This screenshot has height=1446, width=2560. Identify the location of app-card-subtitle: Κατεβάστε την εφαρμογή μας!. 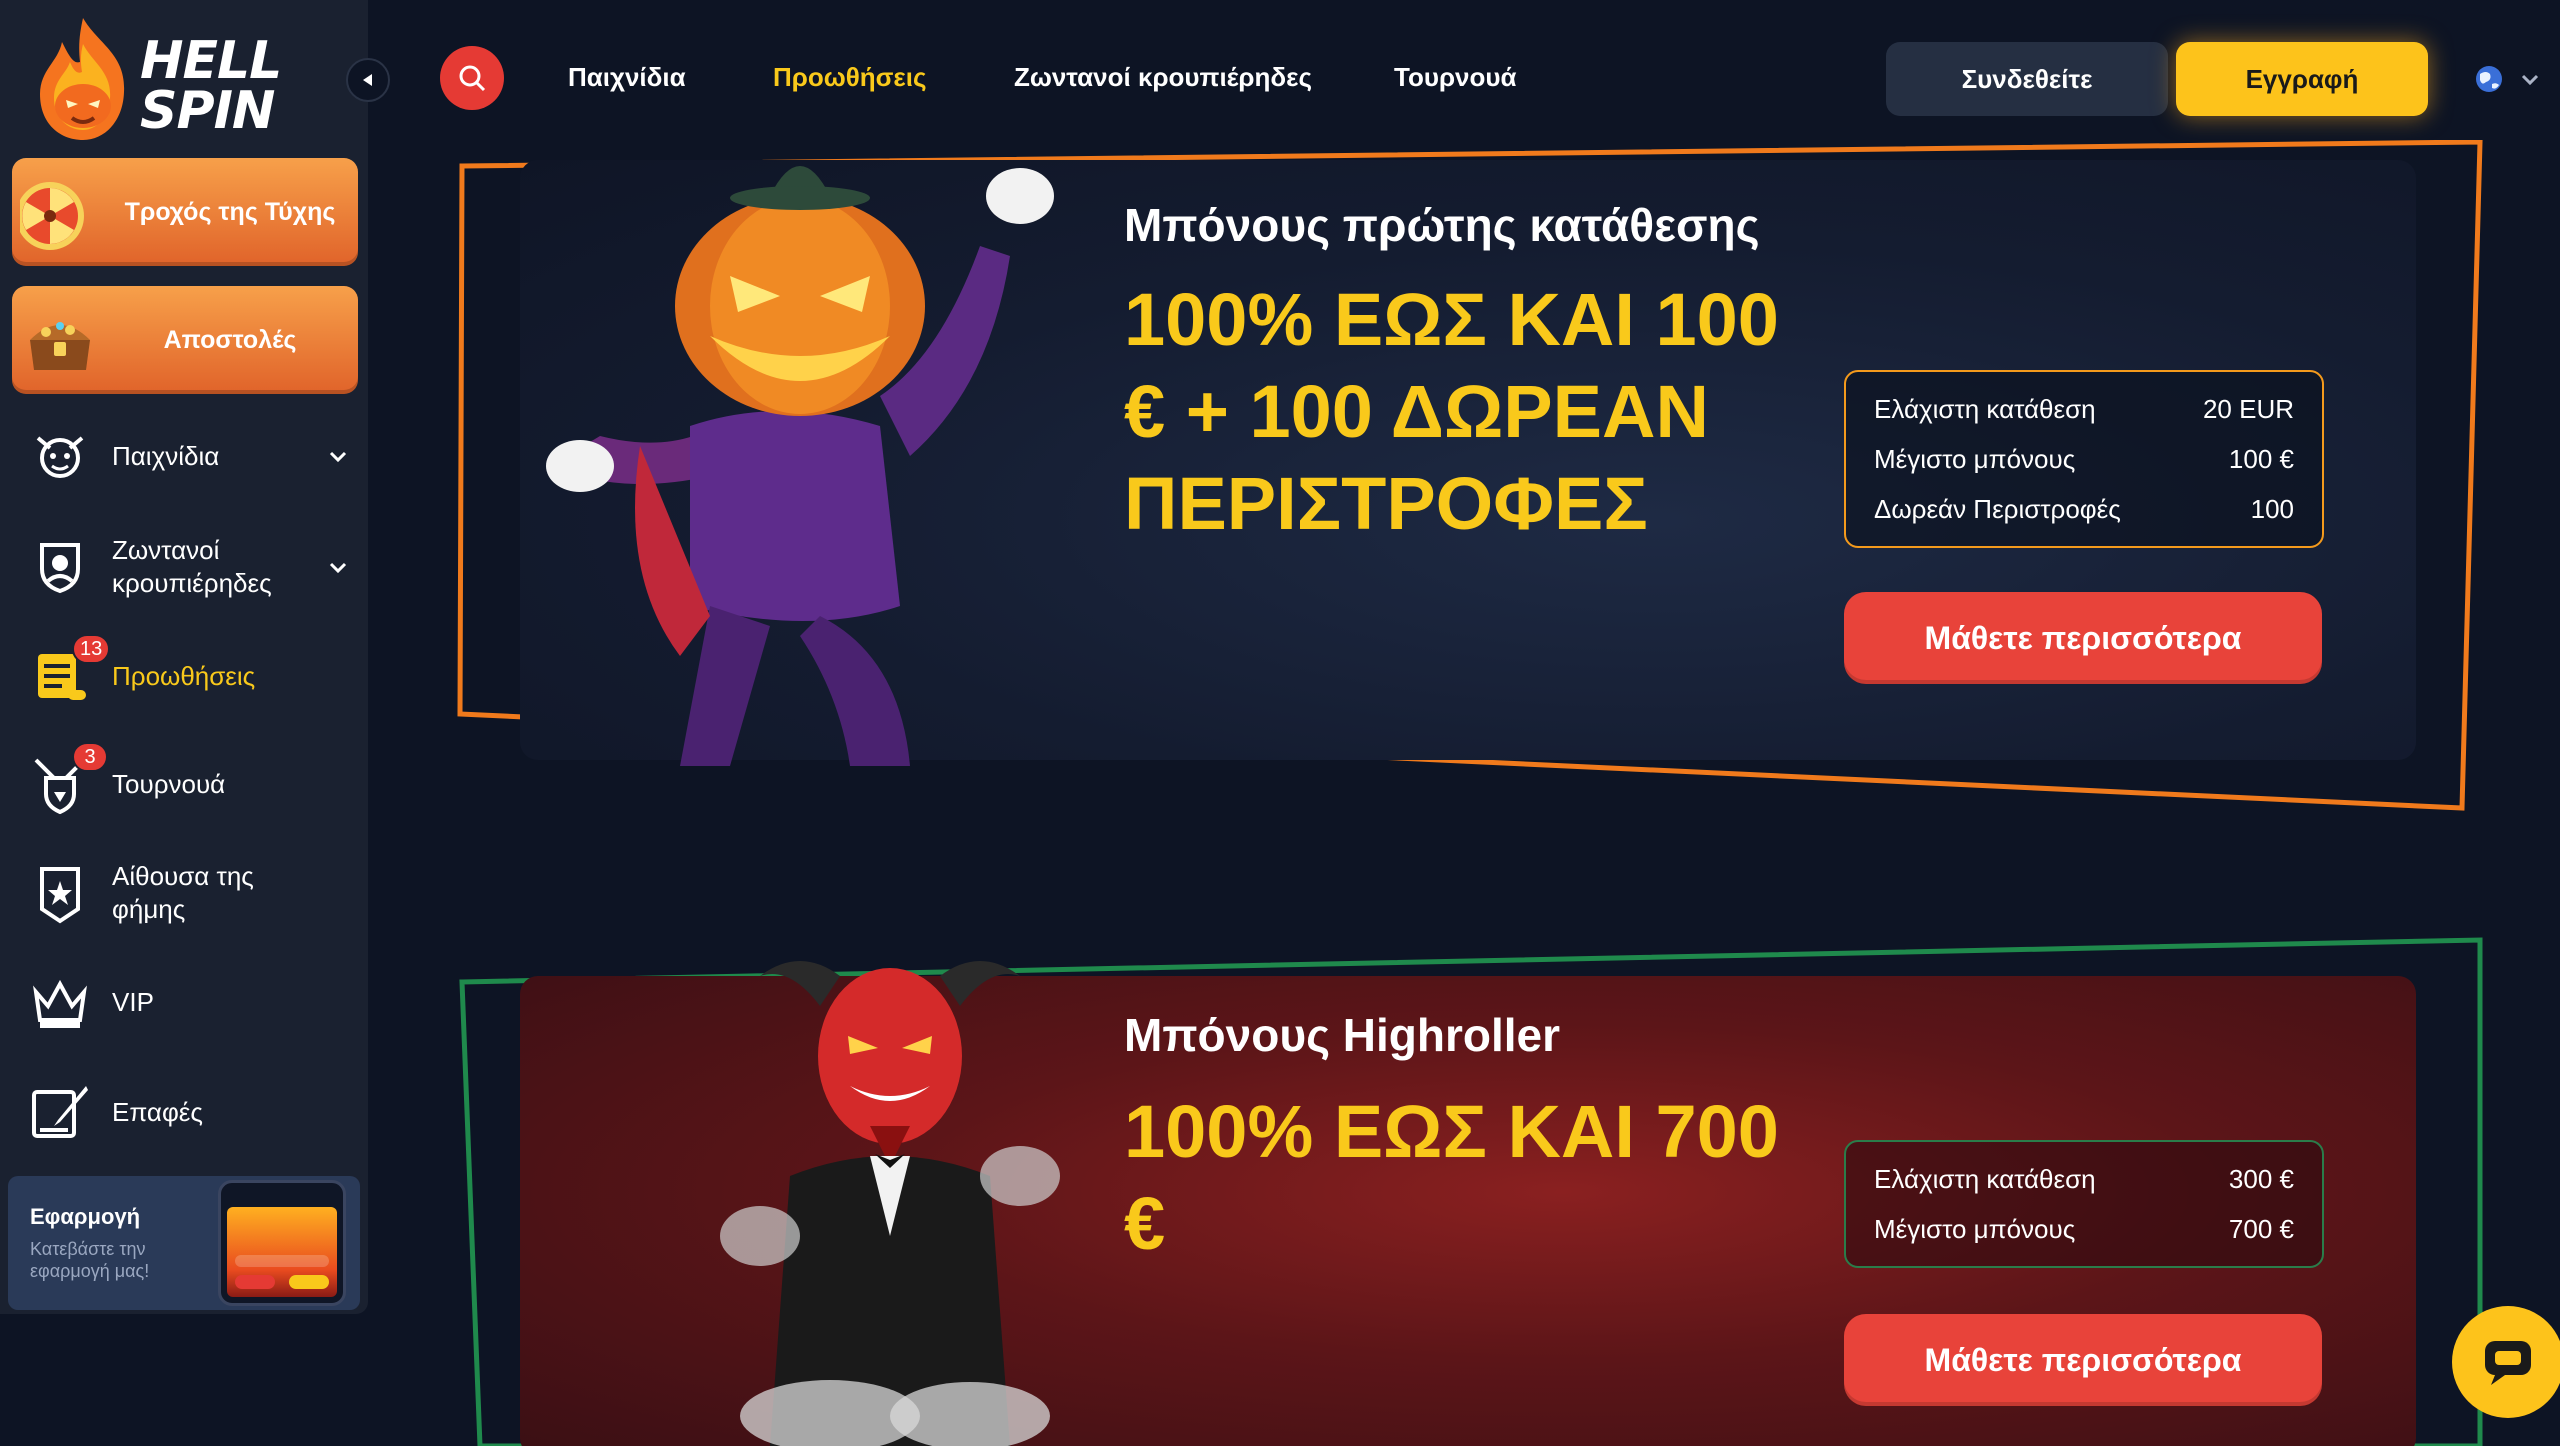
(90, 1260).